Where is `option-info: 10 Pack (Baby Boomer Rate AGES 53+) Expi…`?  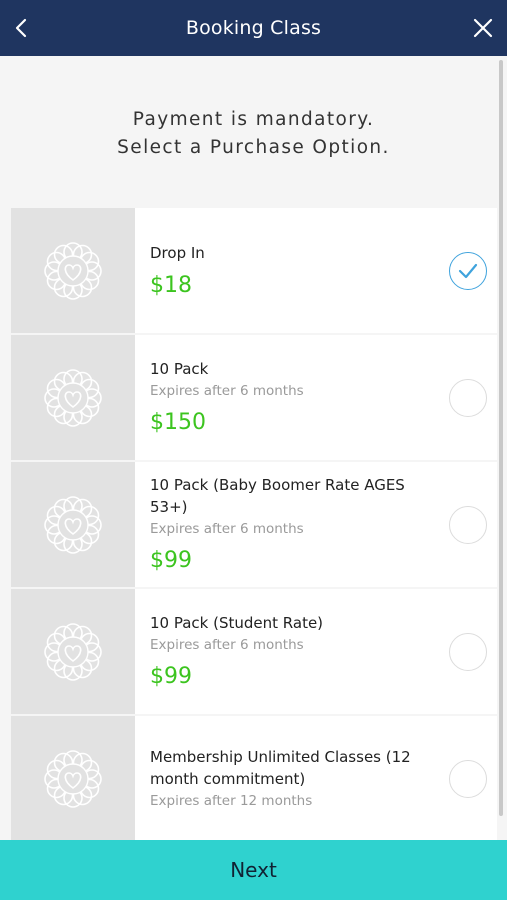 option-info: 10 Pack (Baby Boomer Rate AGES 53+) Expi… is located at coordinates (316, 524).